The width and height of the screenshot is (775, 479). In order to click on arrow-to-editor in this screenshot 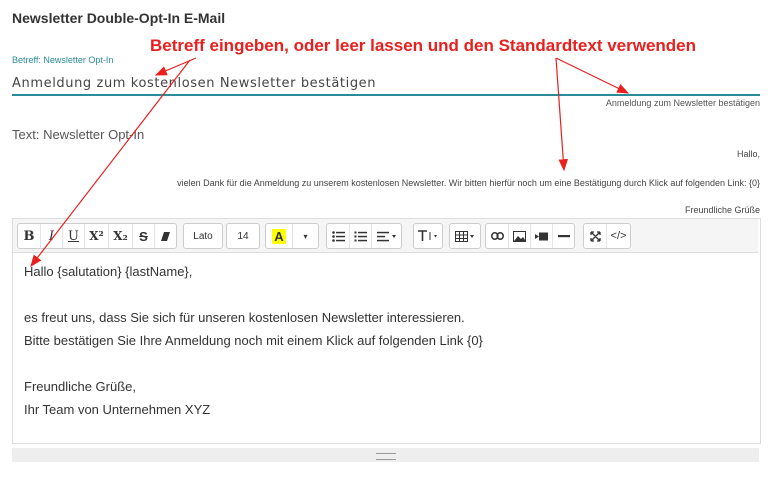, I will do `click(110, 163)`.